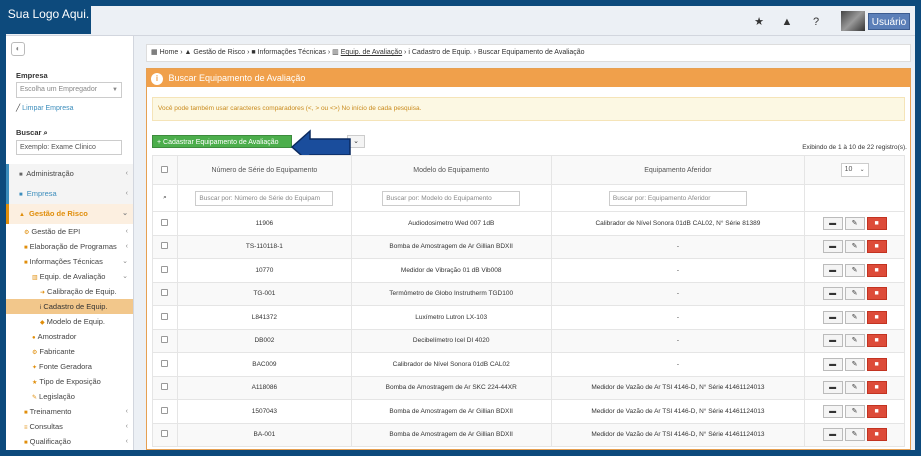  Describe the element at coordinates (335, 52) in the screenshot. I see `chart-icon: ▥` at that location.